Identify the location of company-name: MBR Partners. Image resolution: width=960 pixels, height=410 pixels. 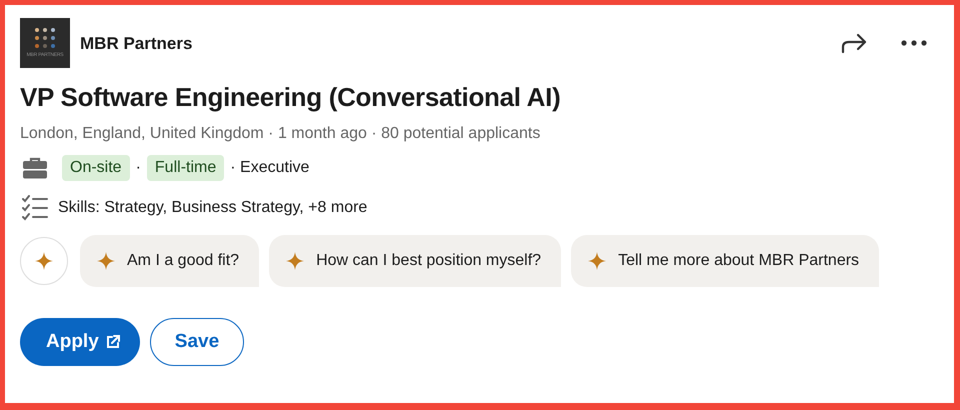
(136, 44).